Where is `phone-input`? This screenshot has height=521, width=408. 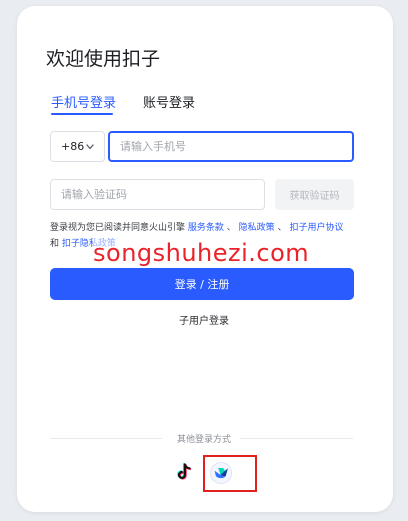 phone-input is located at coordinates (231, 146).